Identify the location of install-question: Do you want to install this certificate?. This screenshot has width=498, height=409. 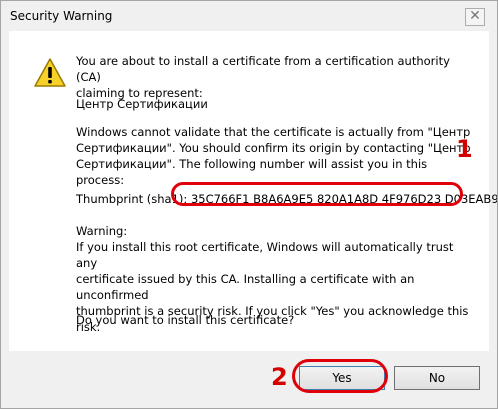
(185, 320).